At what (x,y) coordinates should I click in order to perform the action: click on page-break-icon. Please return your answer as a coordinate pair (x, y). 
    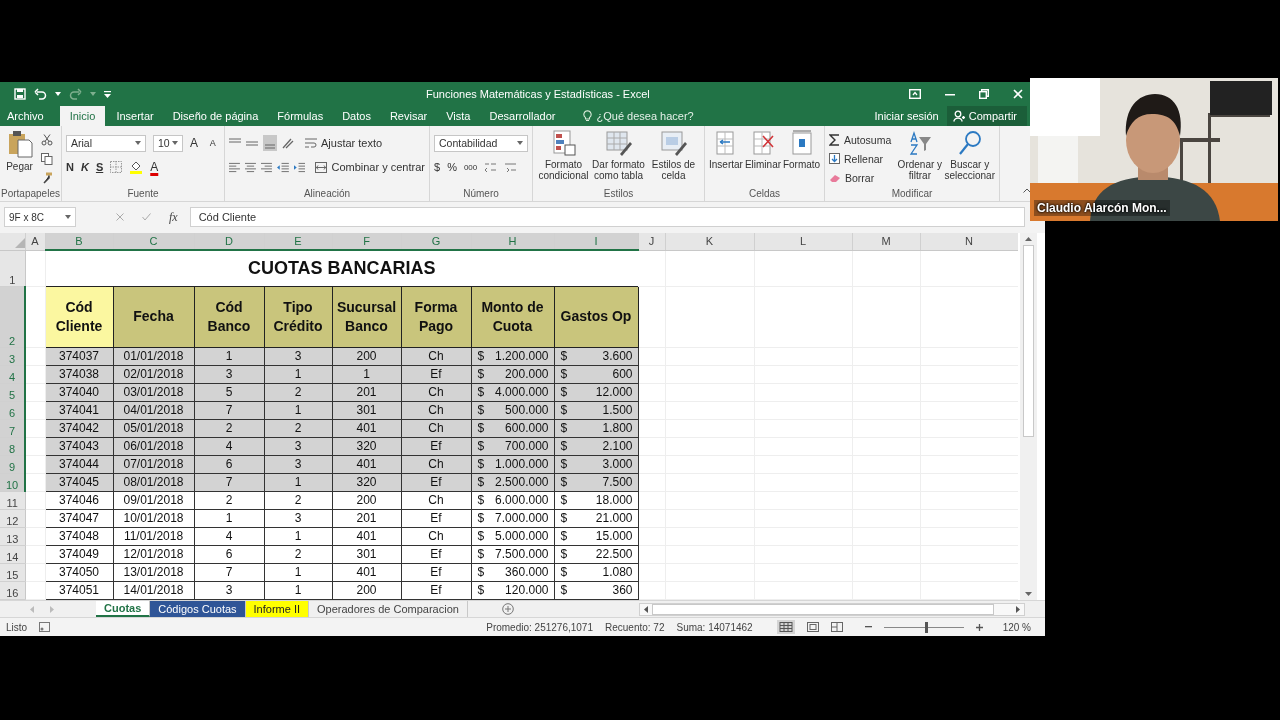
    Looking at the image, I should click on (836, 627).